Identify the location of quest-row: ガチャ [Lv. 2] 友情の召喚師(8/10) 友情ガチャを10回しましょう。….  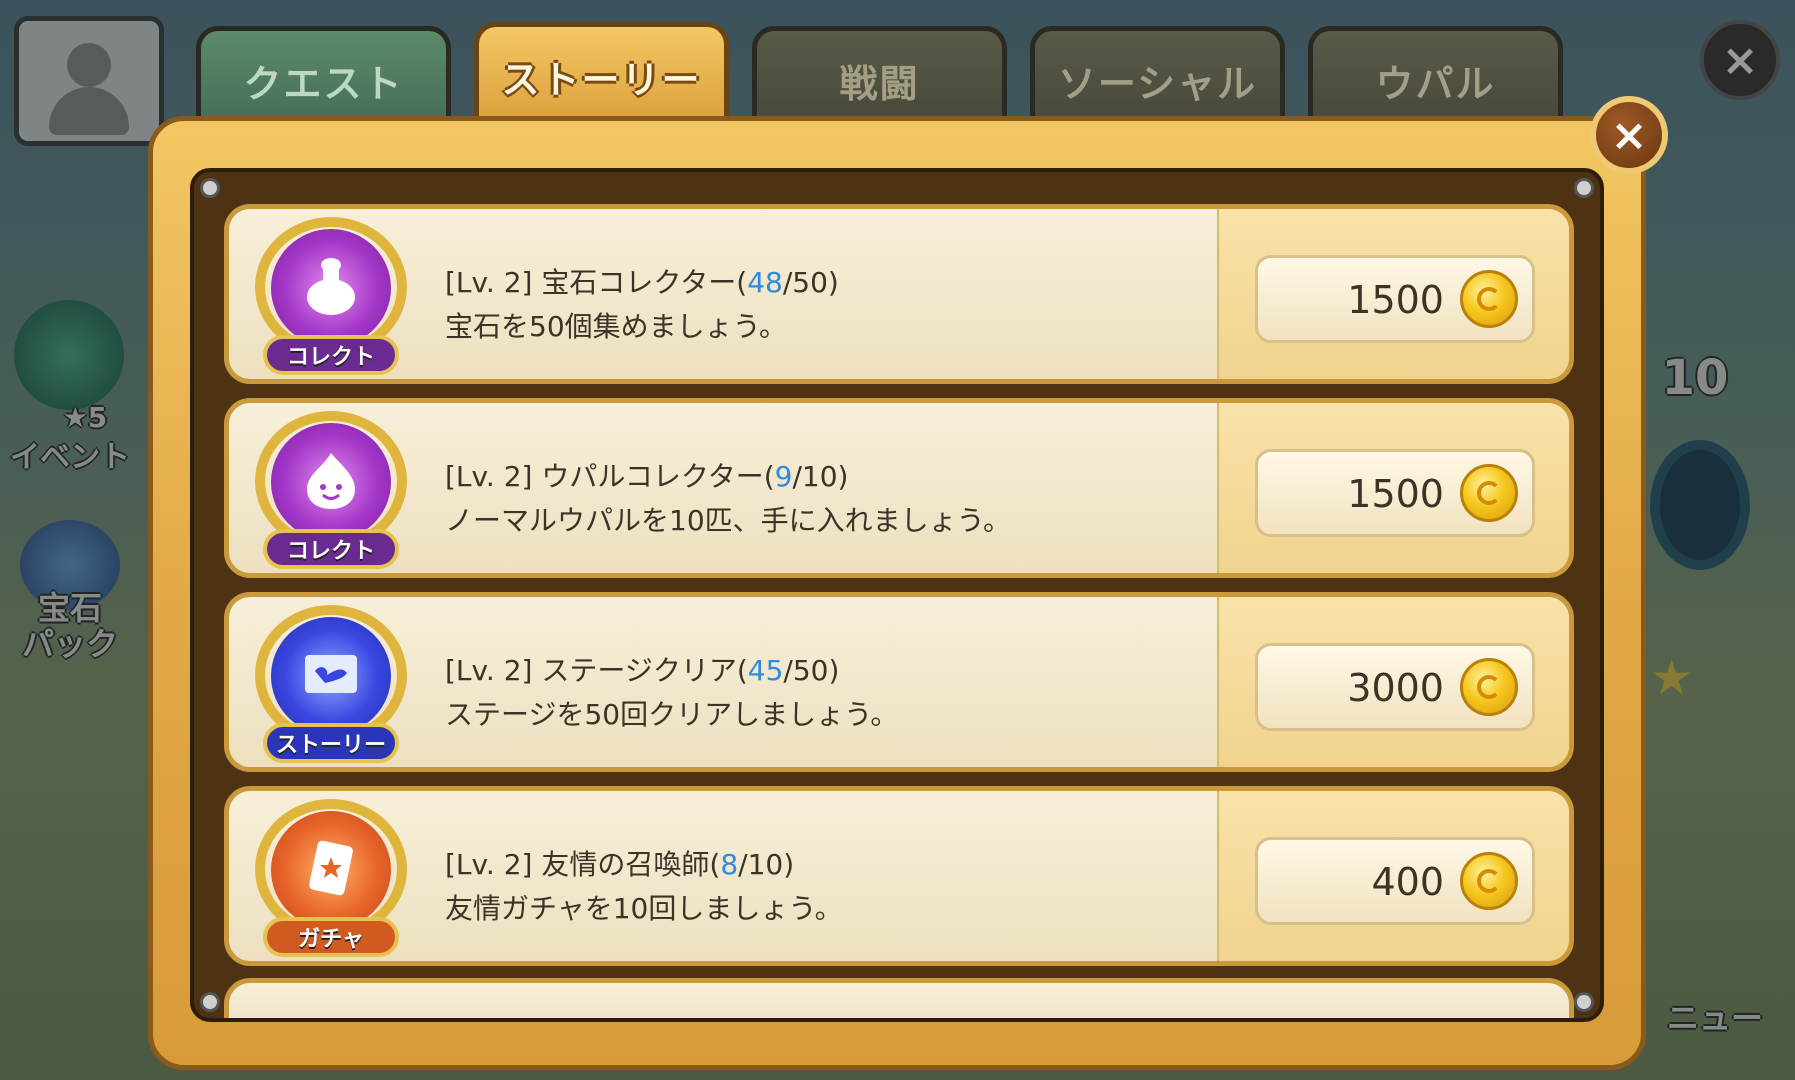
(899, 876).